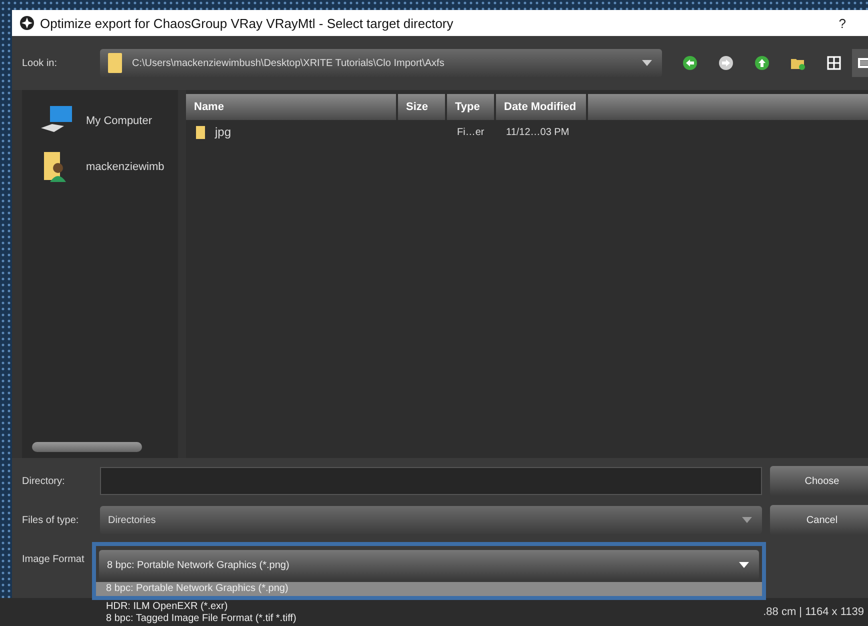 The height and width of the screenshot is (626, 868). I want to click on look-in-label: Look in:, so click(40, 63).